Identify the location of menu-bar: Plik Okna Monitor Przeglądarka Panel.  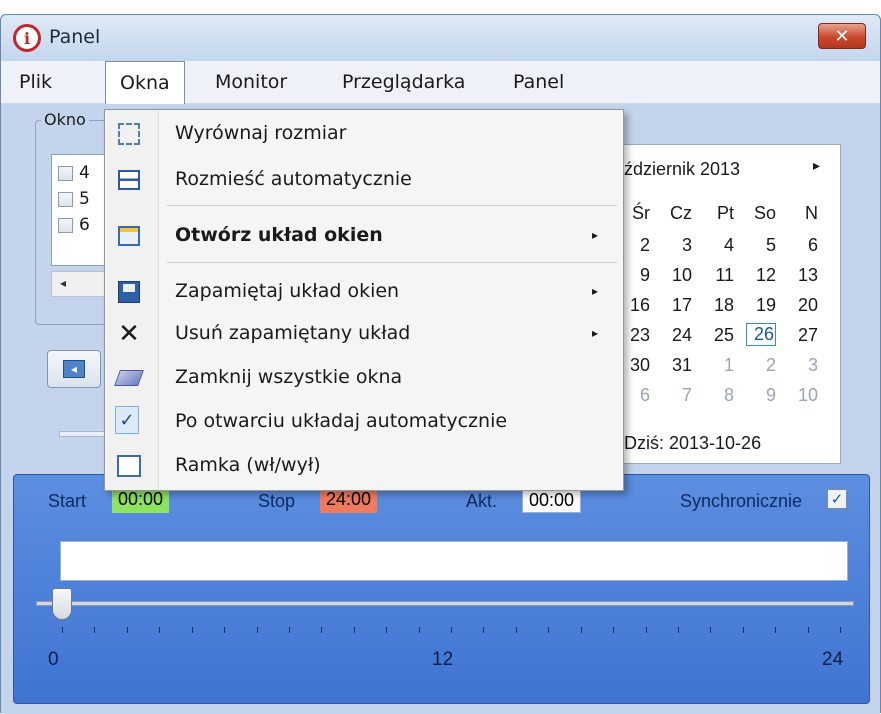
(440, 83).